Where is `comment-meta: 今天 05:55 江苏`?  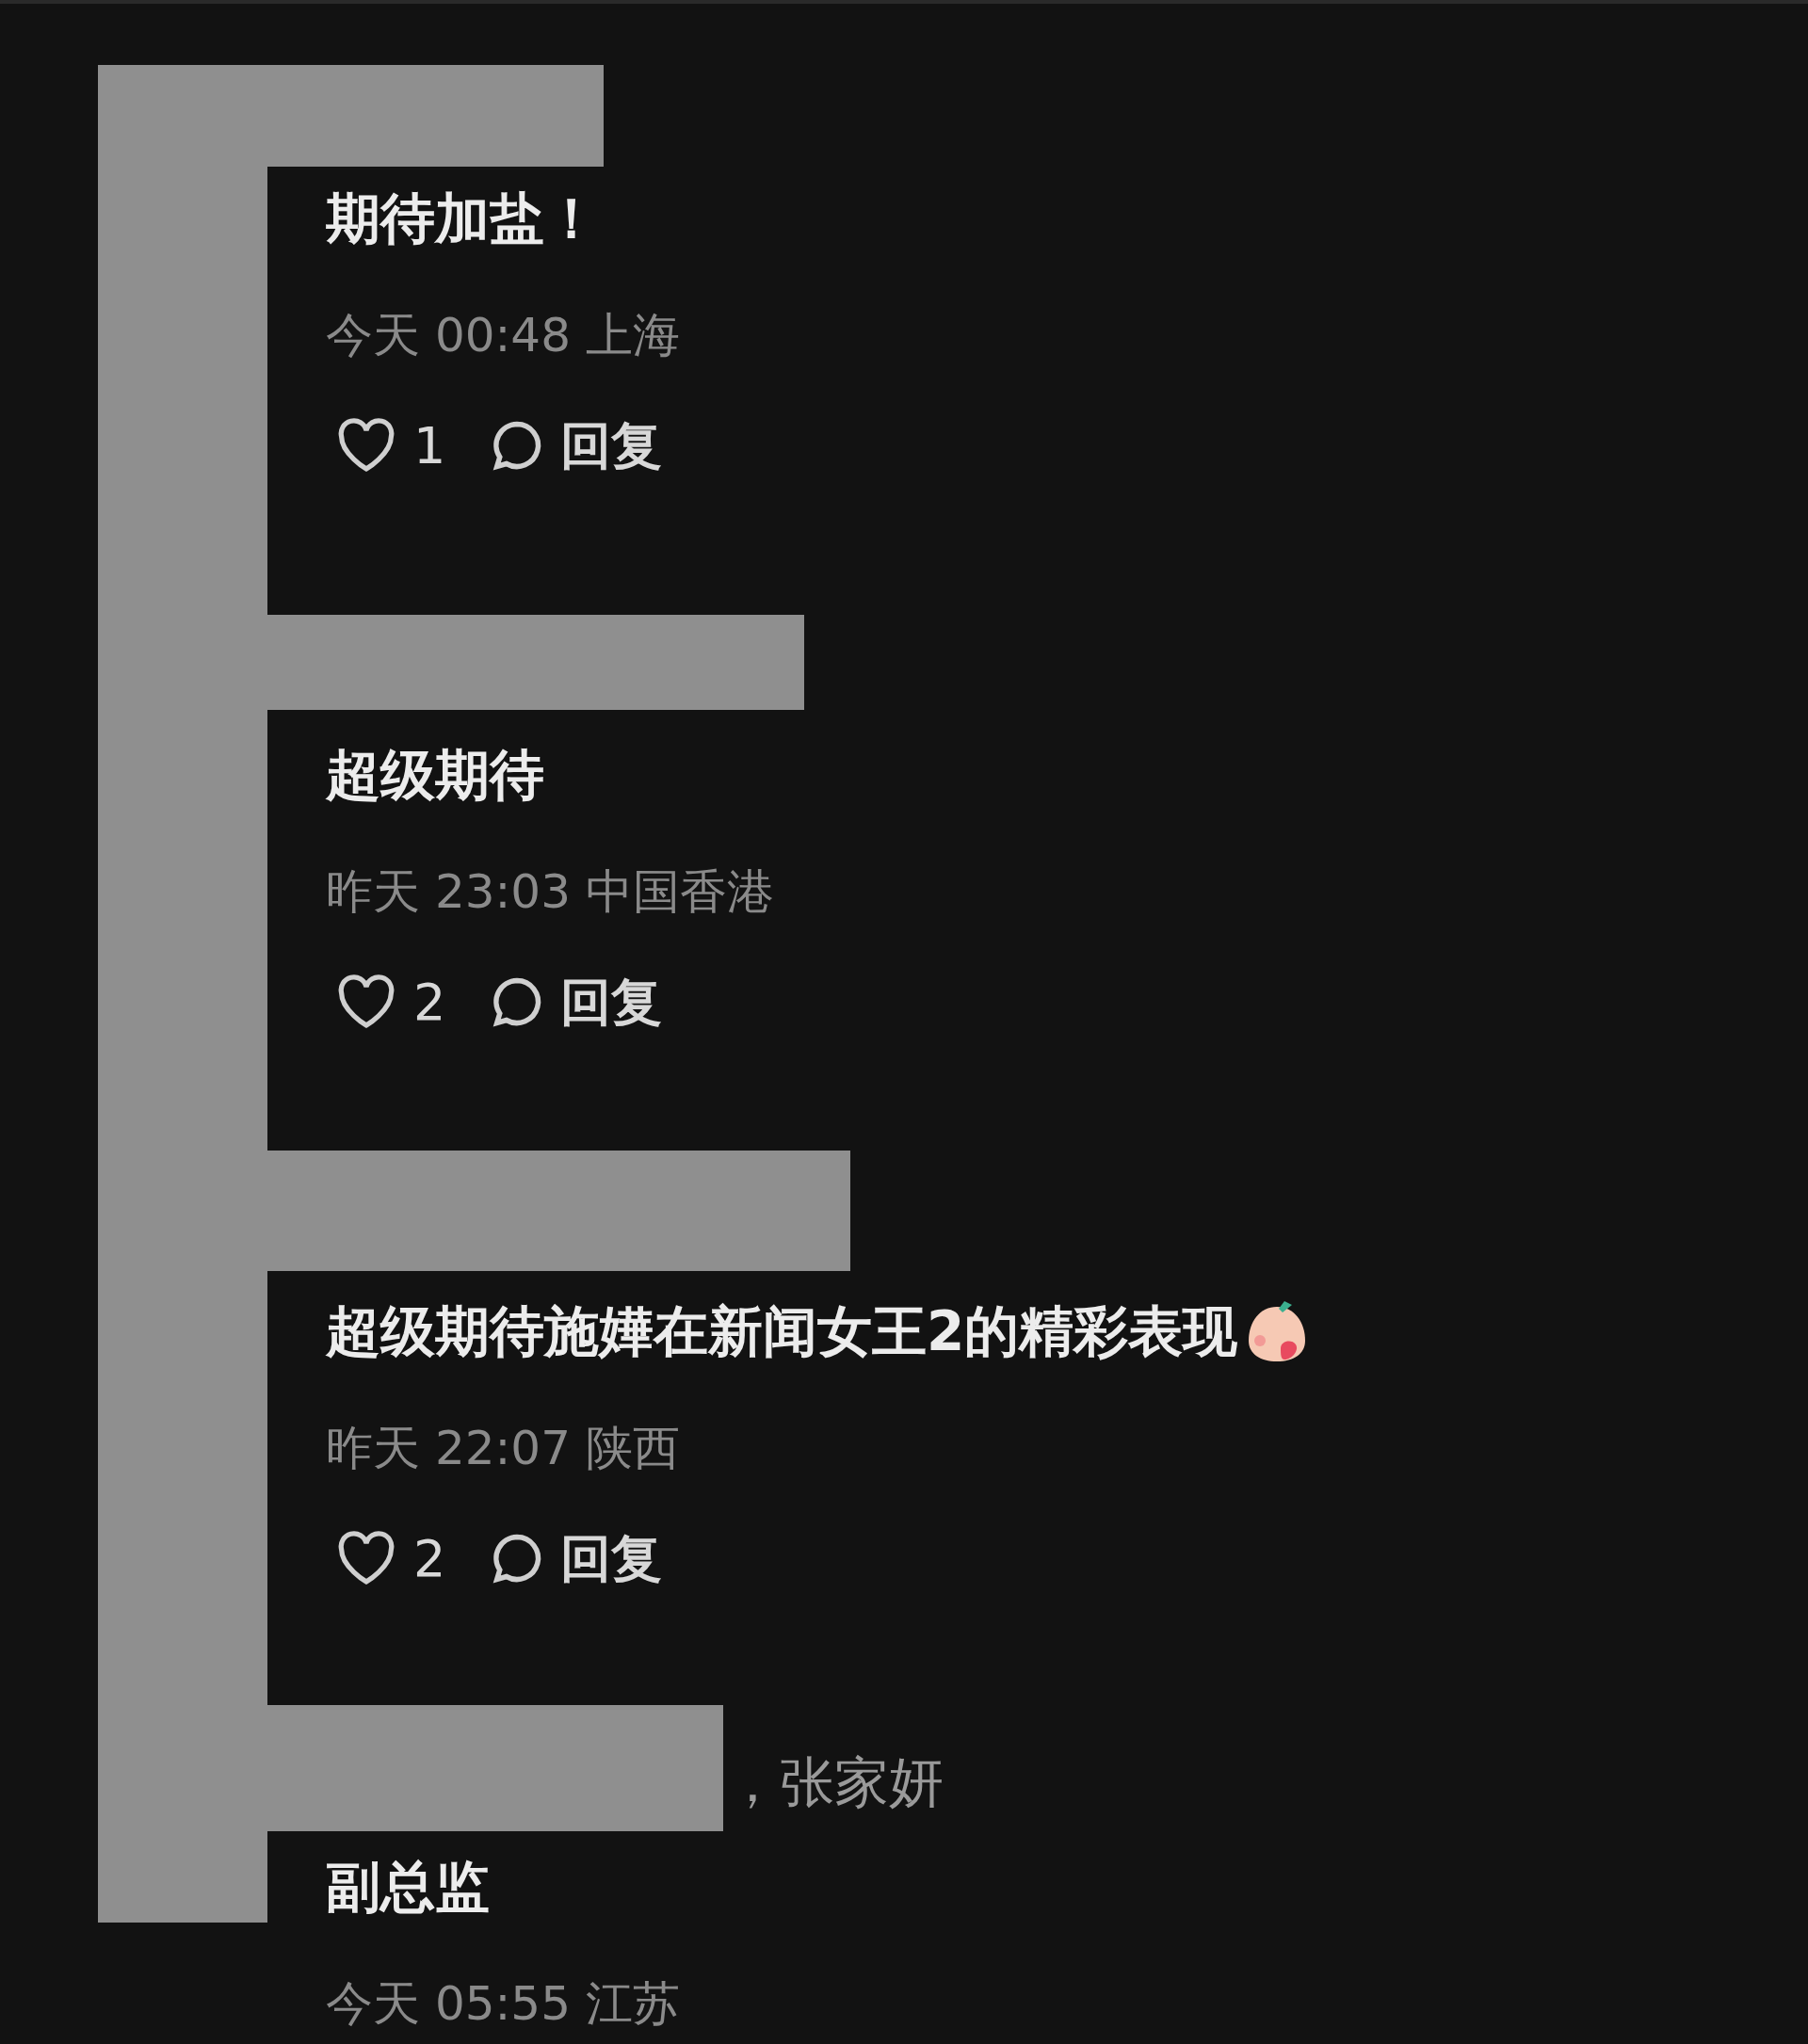 comment-meta: 今天 05:55 江苏 is located at coordinates (503, 2004).